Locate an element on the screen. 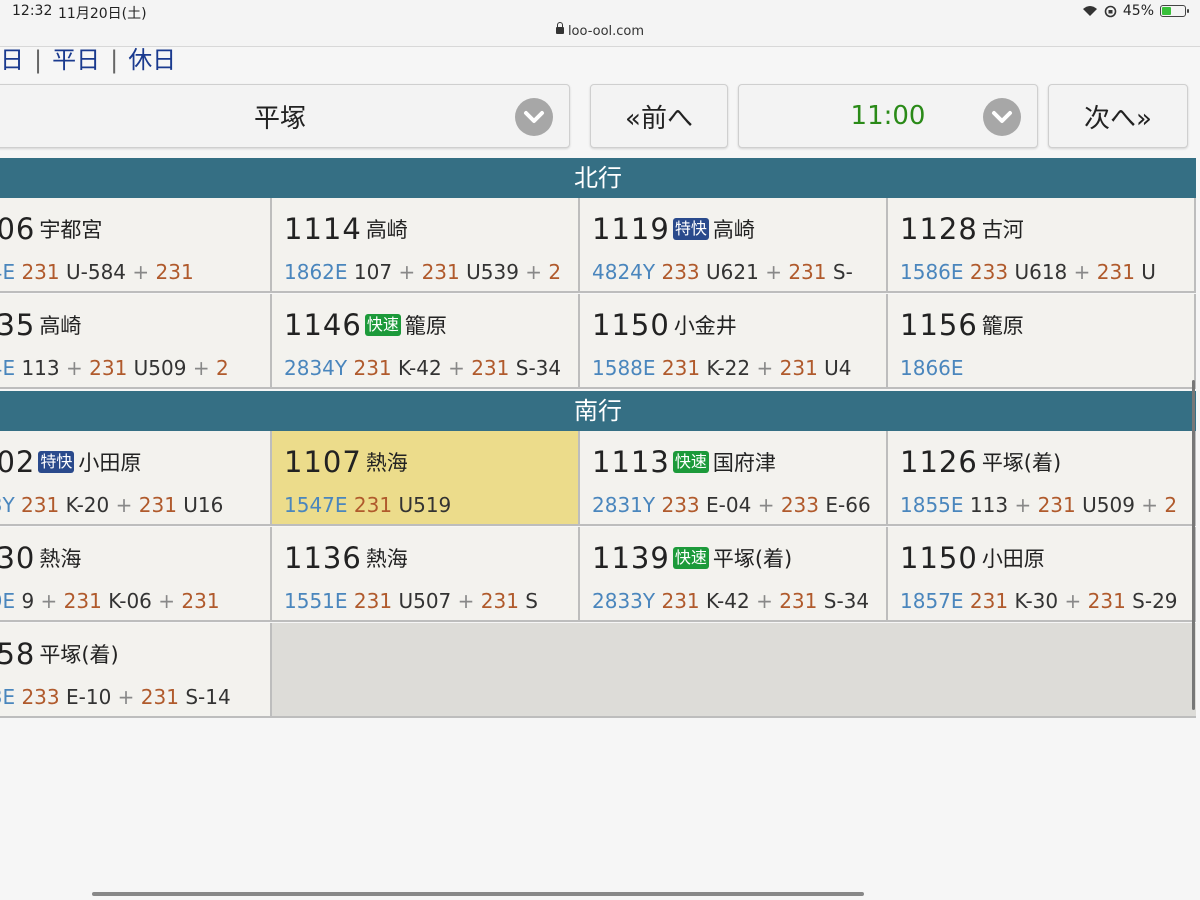 This screenshot has height=900, width=1200. train-line-2: 1588E 231 K-22 + 231 U4 is located at coordinates (722, 368).